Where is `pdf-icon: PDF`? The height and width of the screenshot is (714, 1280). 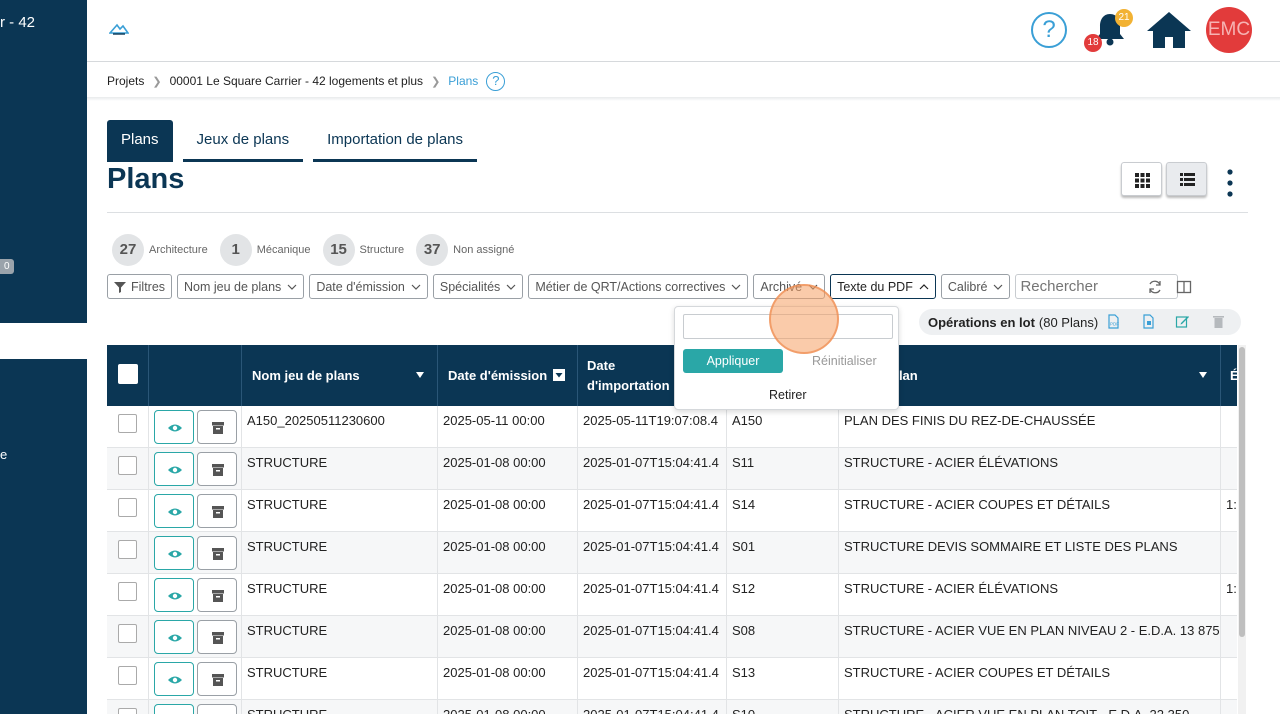
pdf-icon: PDF is located at coordinates (1113, 321).